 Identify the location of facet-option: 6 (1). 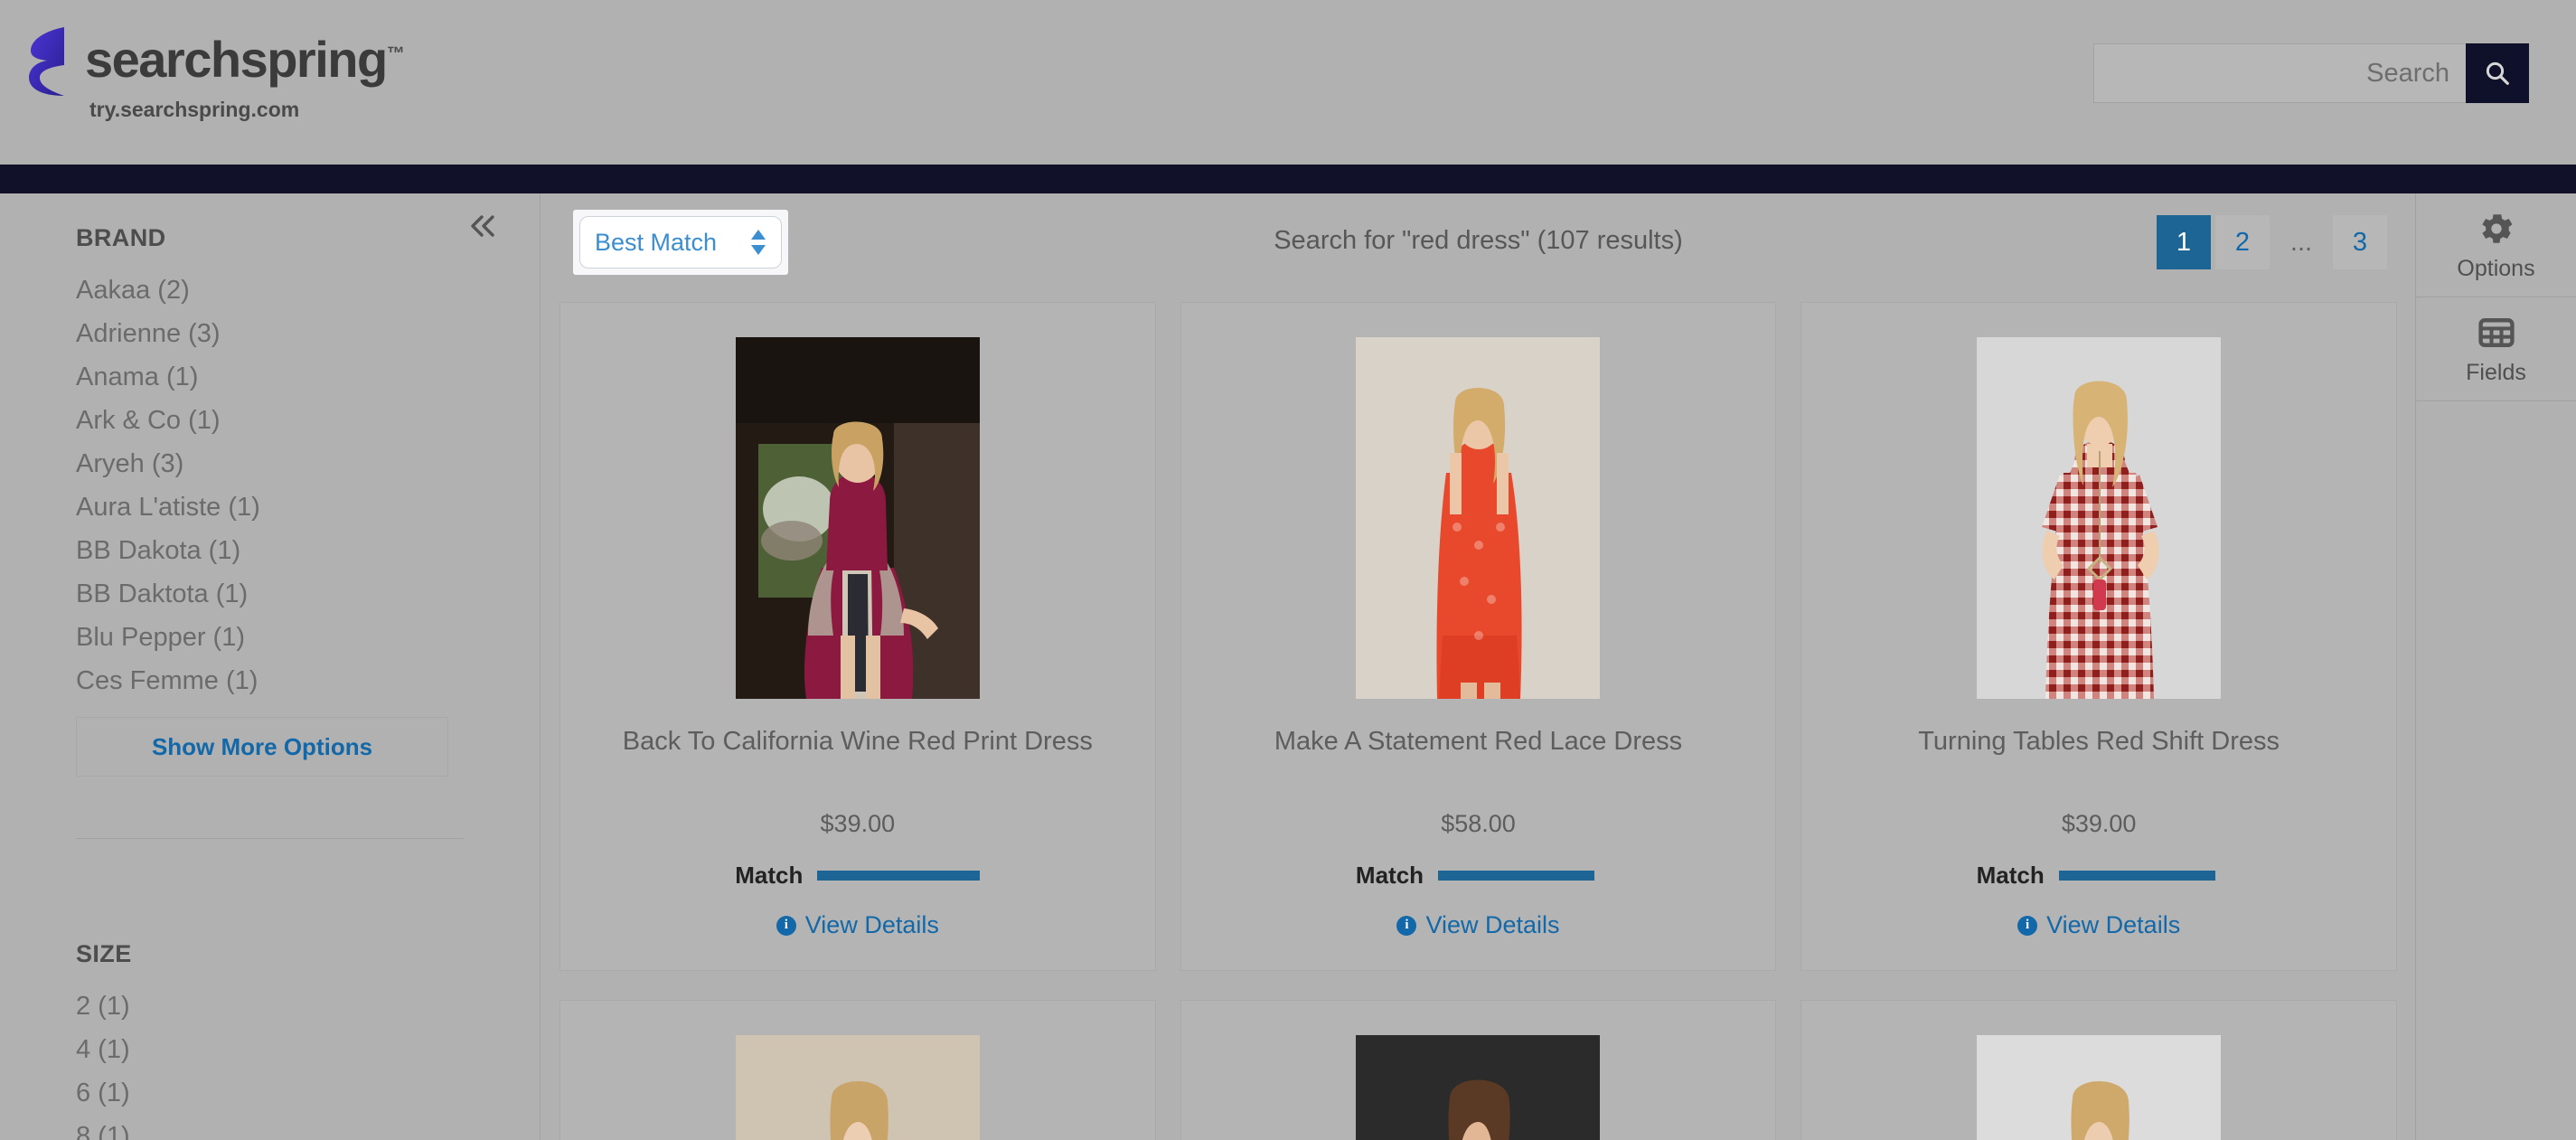
(271, 1093).